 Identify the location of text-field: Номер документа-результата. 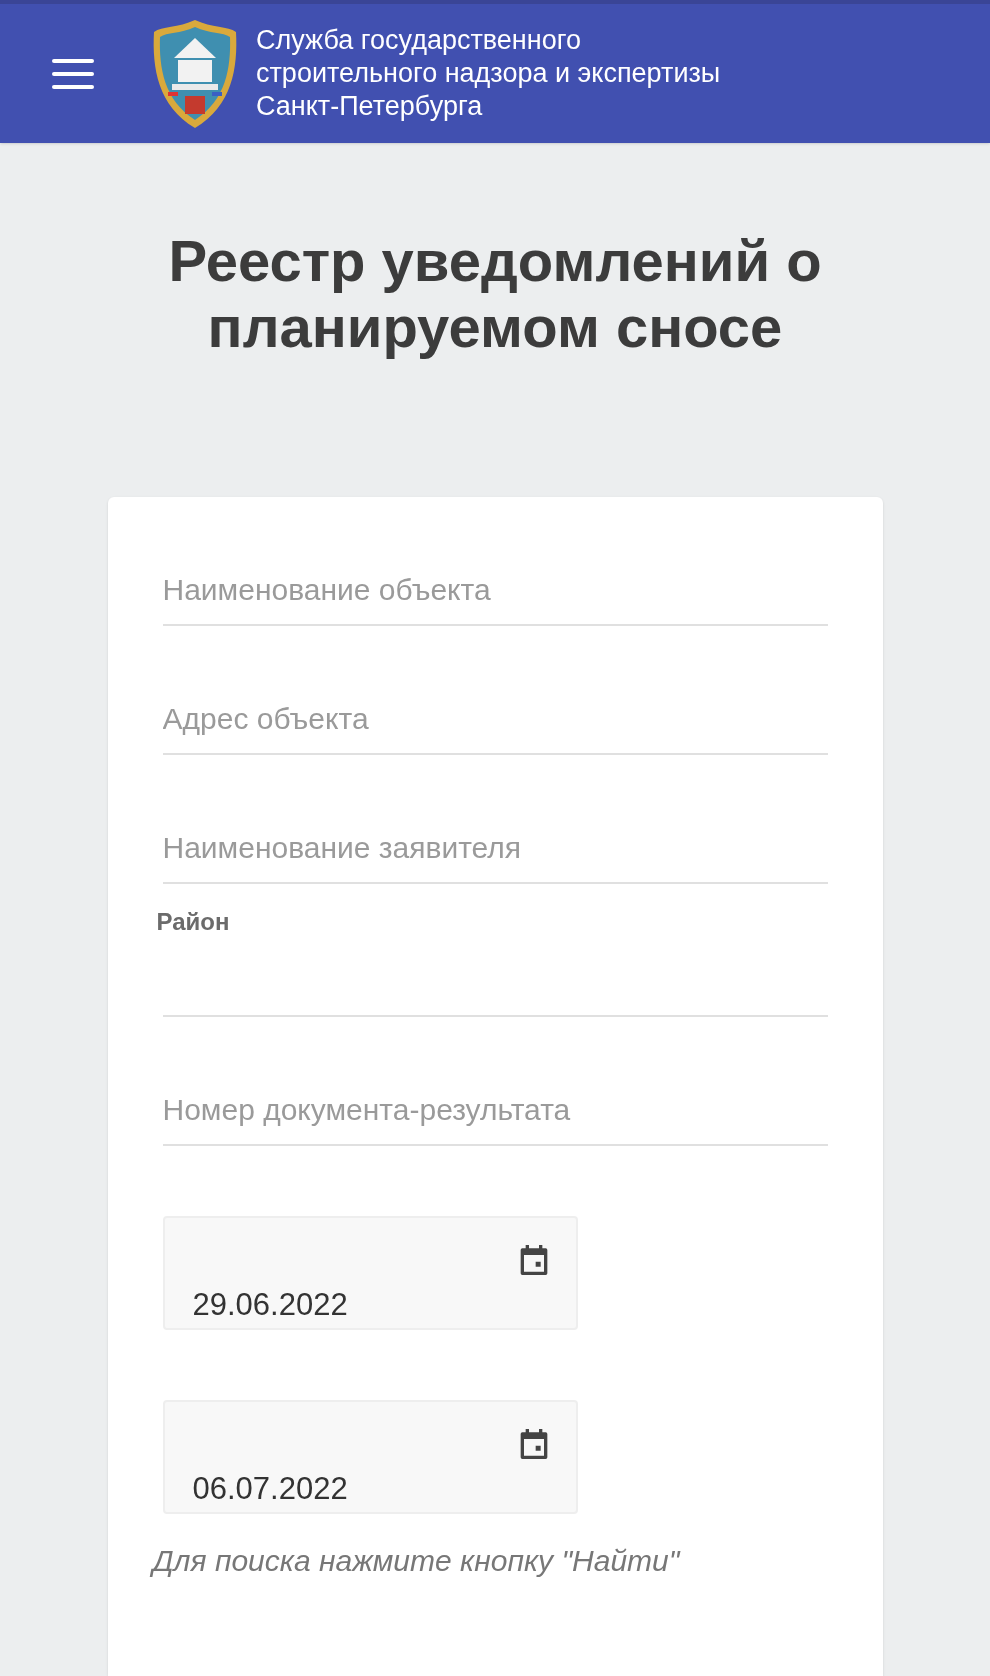
(495, 1116).